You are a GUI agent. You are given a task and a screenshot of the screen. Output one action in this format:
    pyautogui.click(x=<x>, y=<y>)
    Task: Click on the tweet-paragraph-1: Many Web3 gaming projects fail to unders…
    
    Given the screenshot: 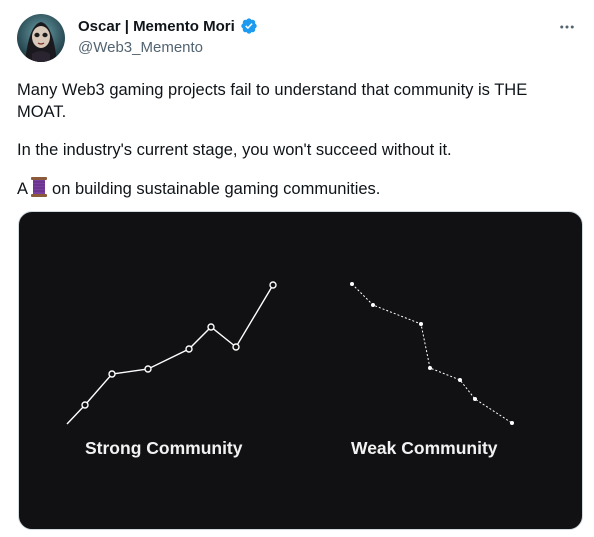 What is the action you would take?
    pyautogui.click(x=272, y=101)
    